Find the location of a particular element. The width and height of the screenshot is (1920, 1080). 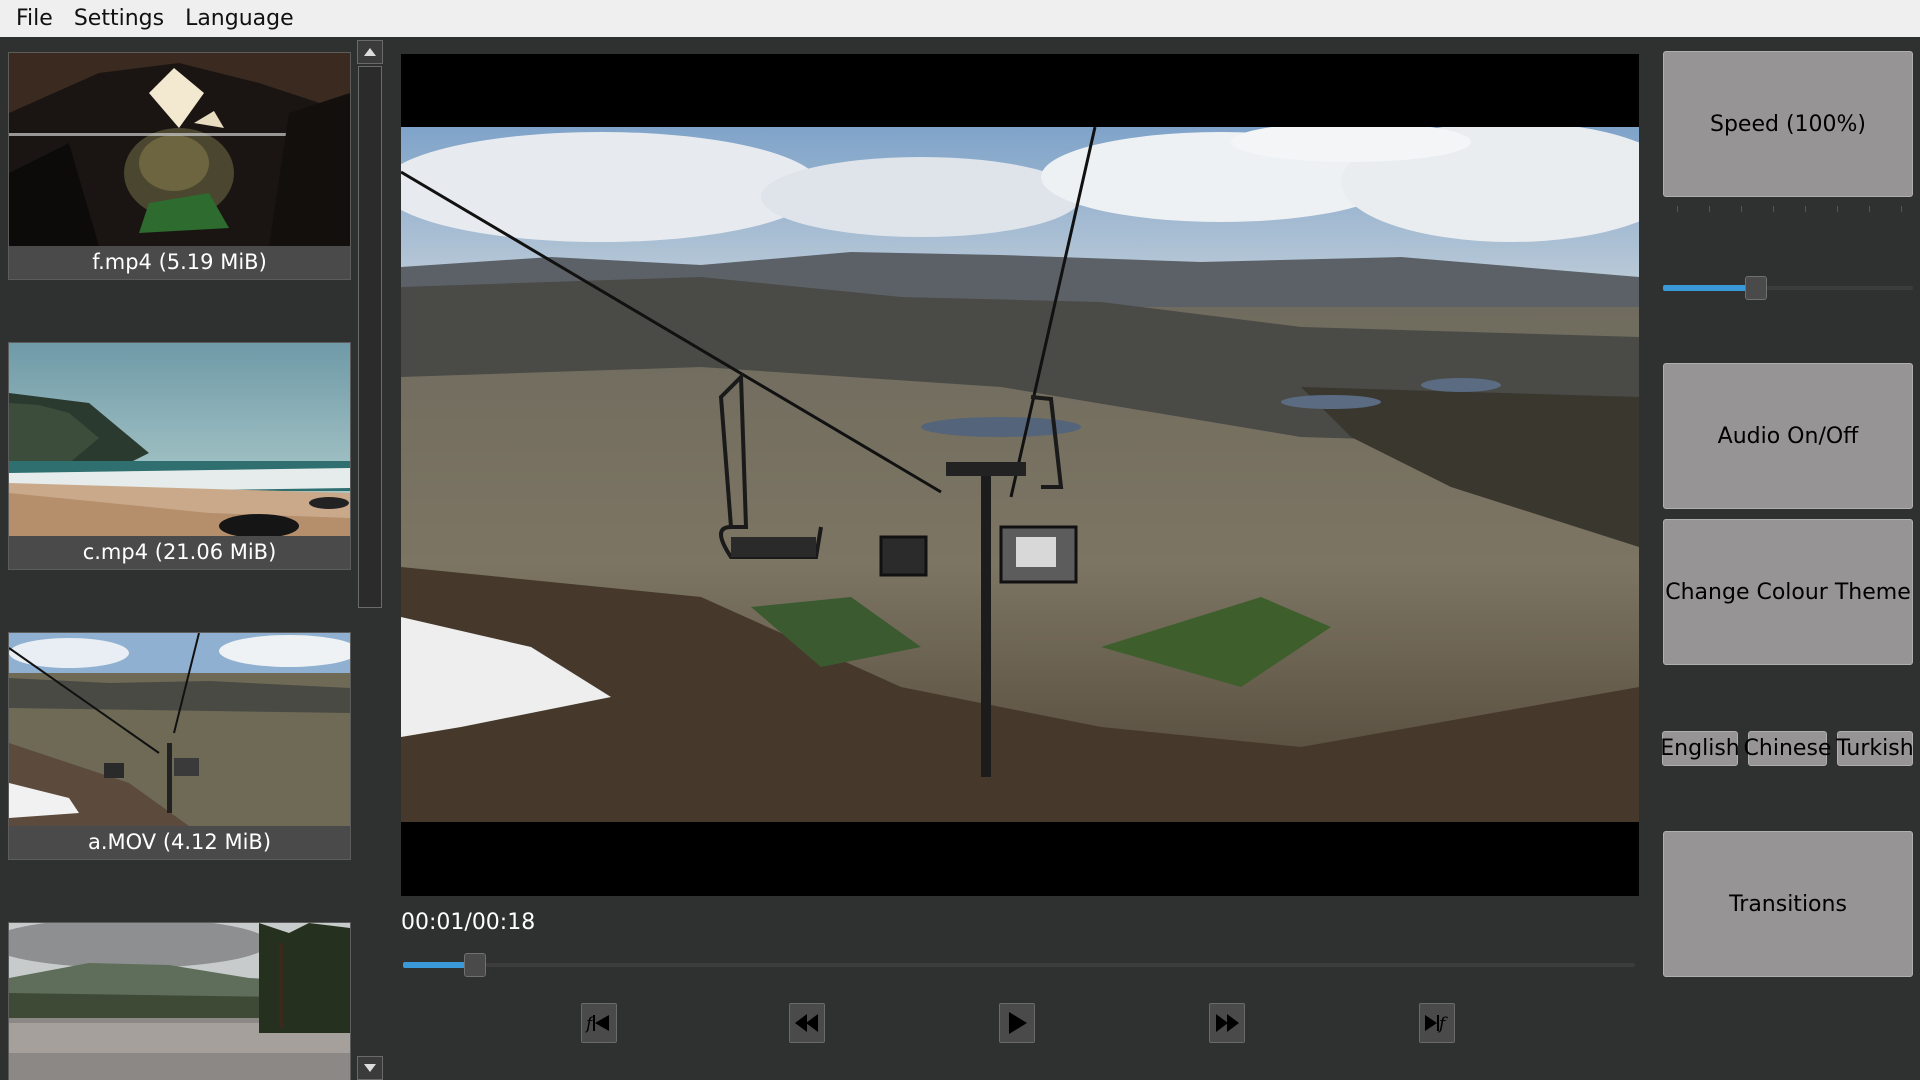

skip-to-start-button: f is located at coordinates (599, 1023).